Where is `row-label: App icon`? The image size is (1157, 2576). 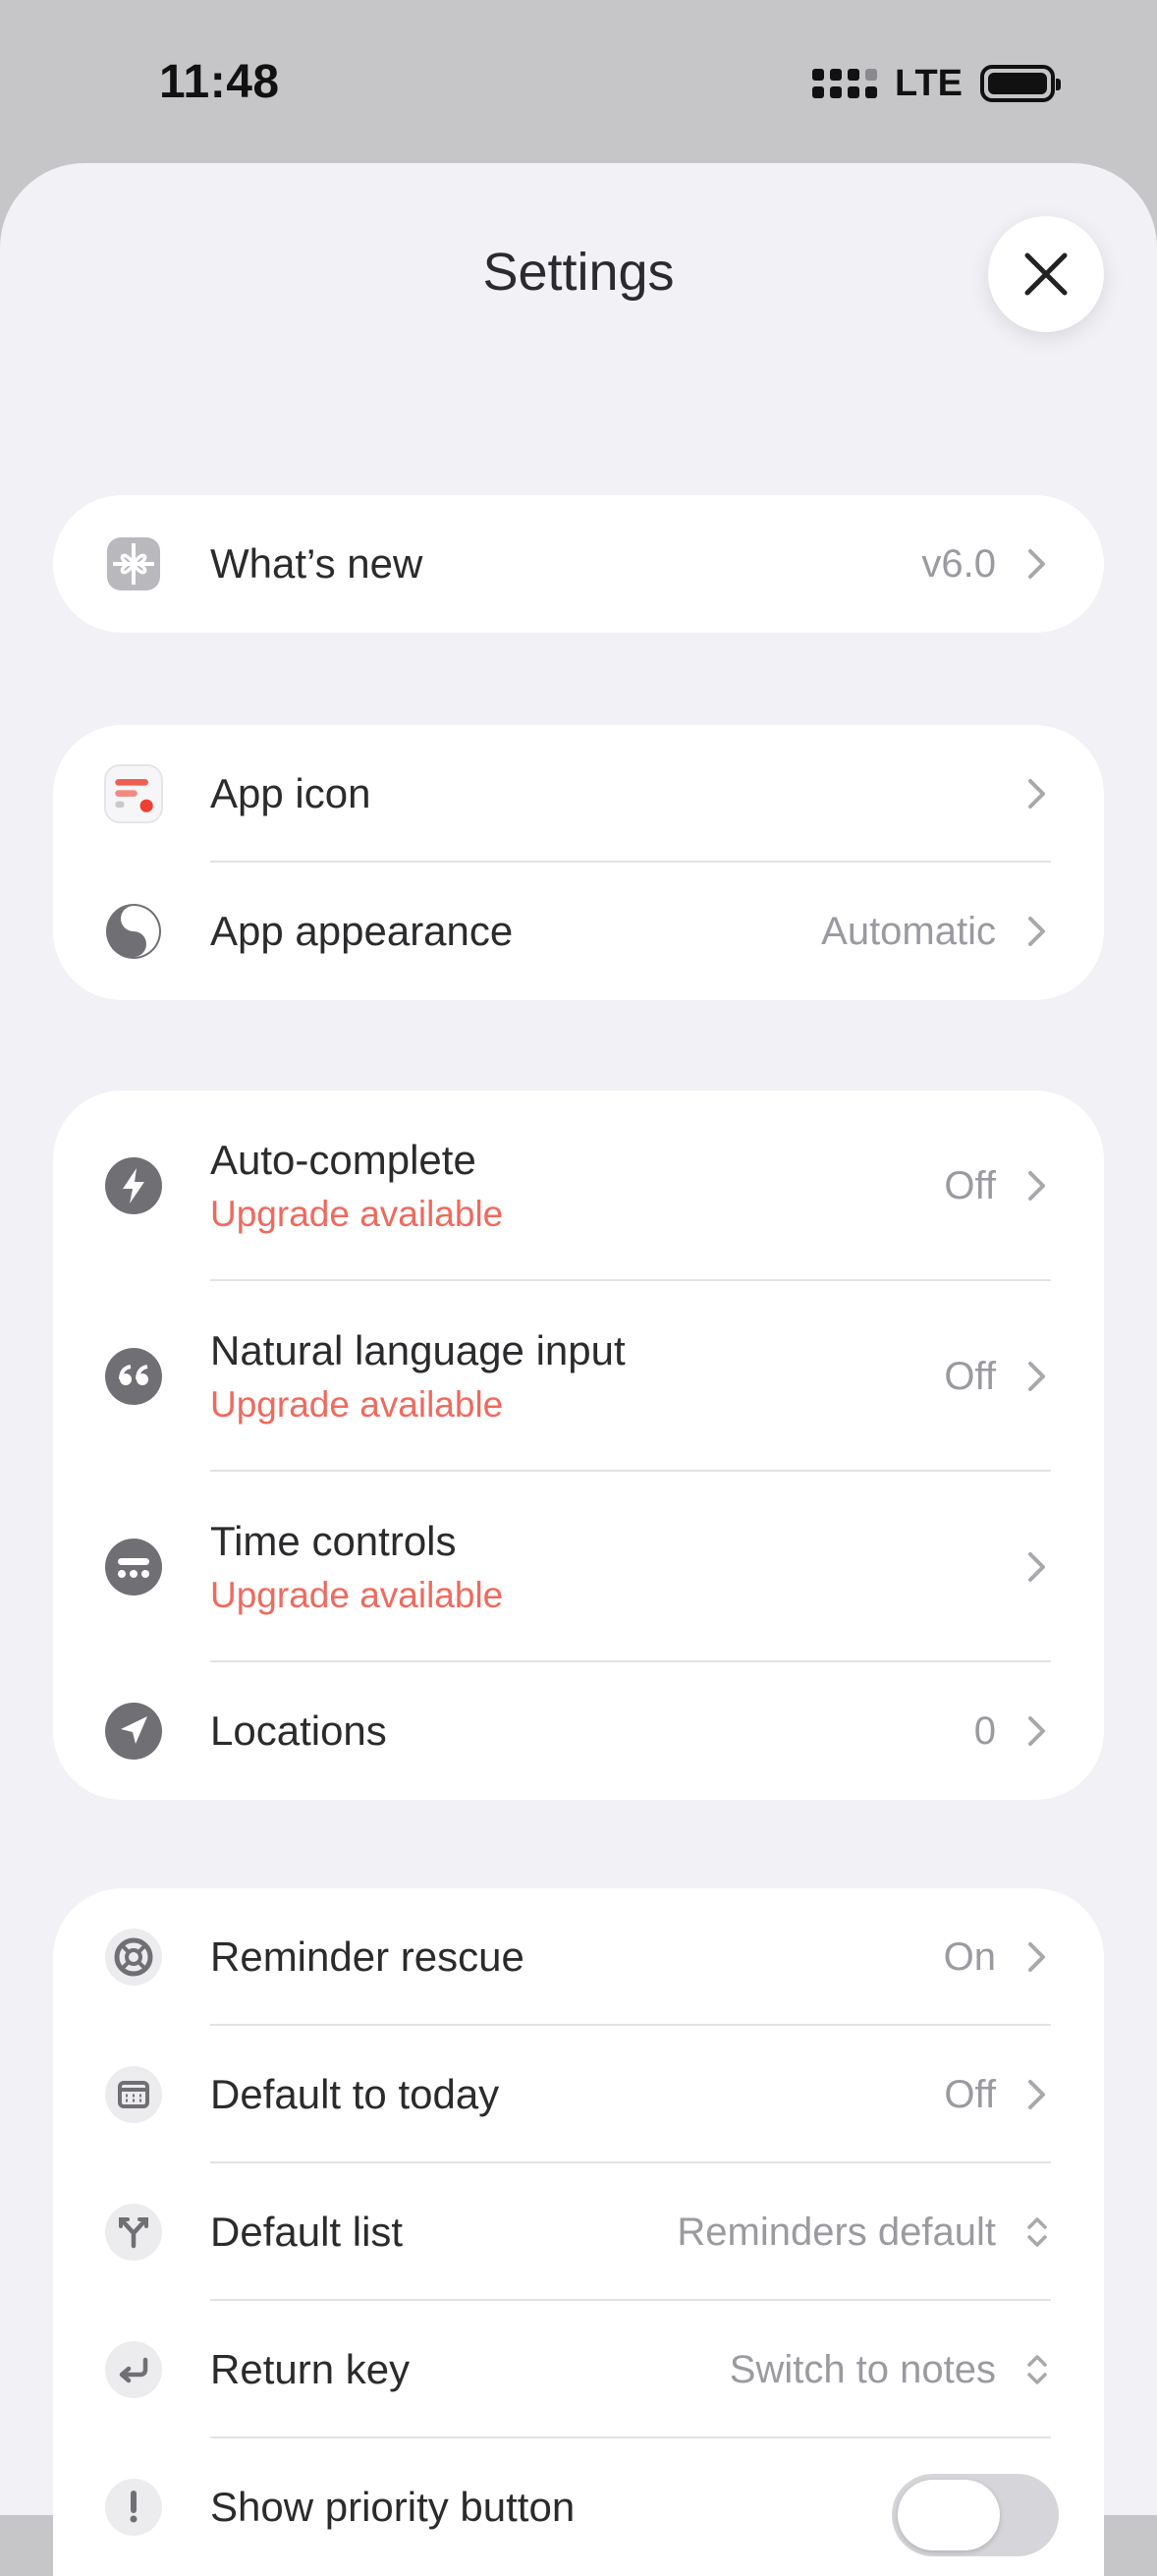
row-label: App icon is located at coordinates (290, 793).